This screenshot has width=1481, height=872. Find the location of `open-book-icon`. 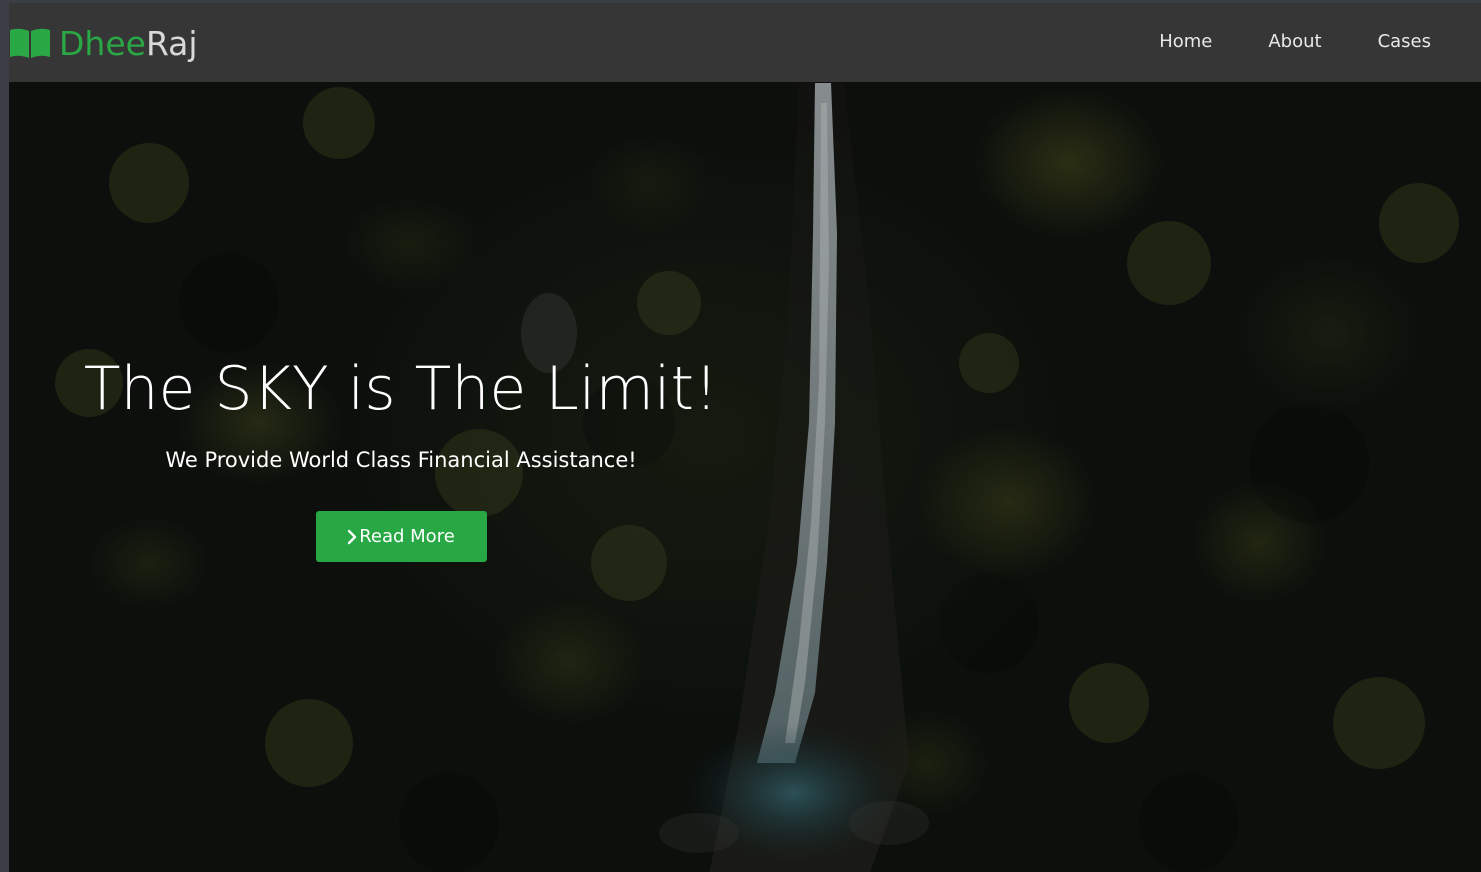

open-book-icon is located at coordinates (30, 43).